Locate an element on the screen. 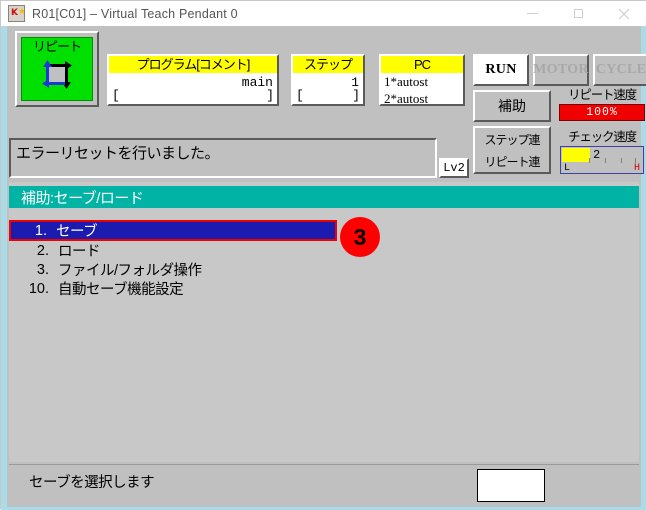  repeat-speed-group: リピート速度 100% is located at coordinates (601, 104).